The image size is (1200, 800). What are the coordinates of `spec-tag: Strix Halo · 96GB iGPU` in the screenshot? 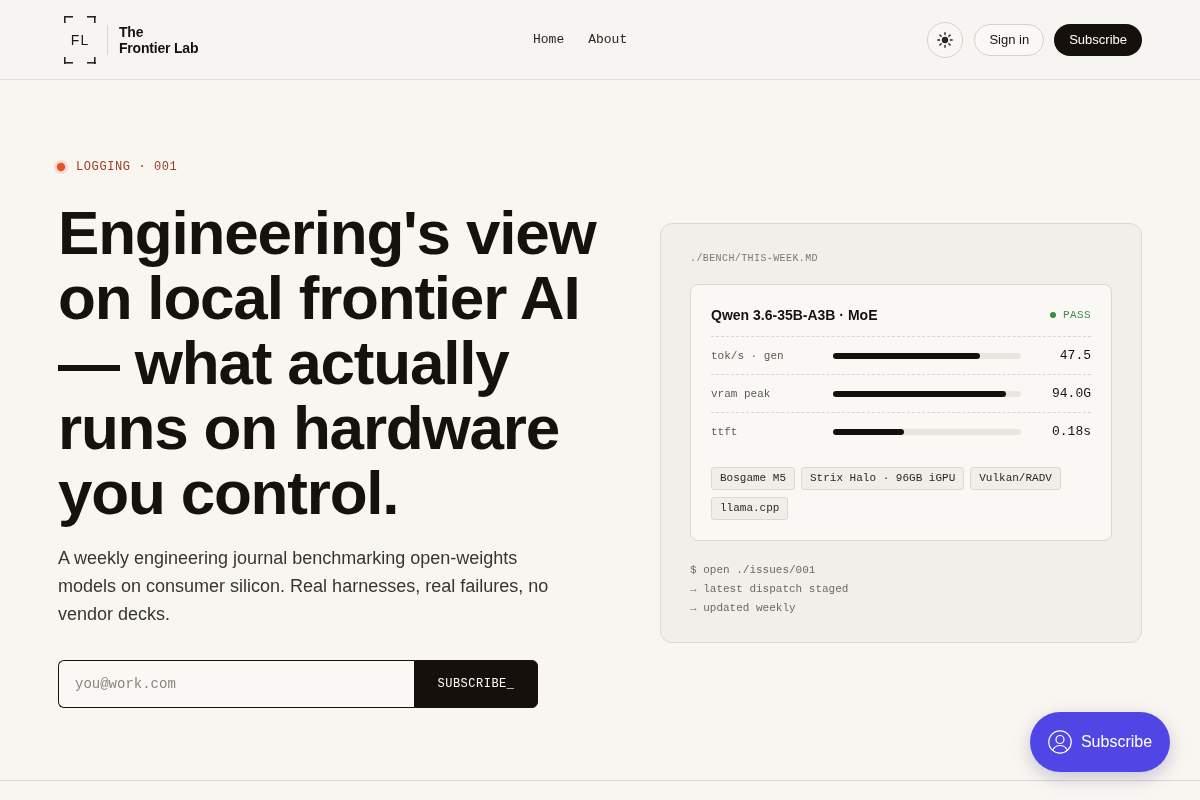 It's located at (883, 478).